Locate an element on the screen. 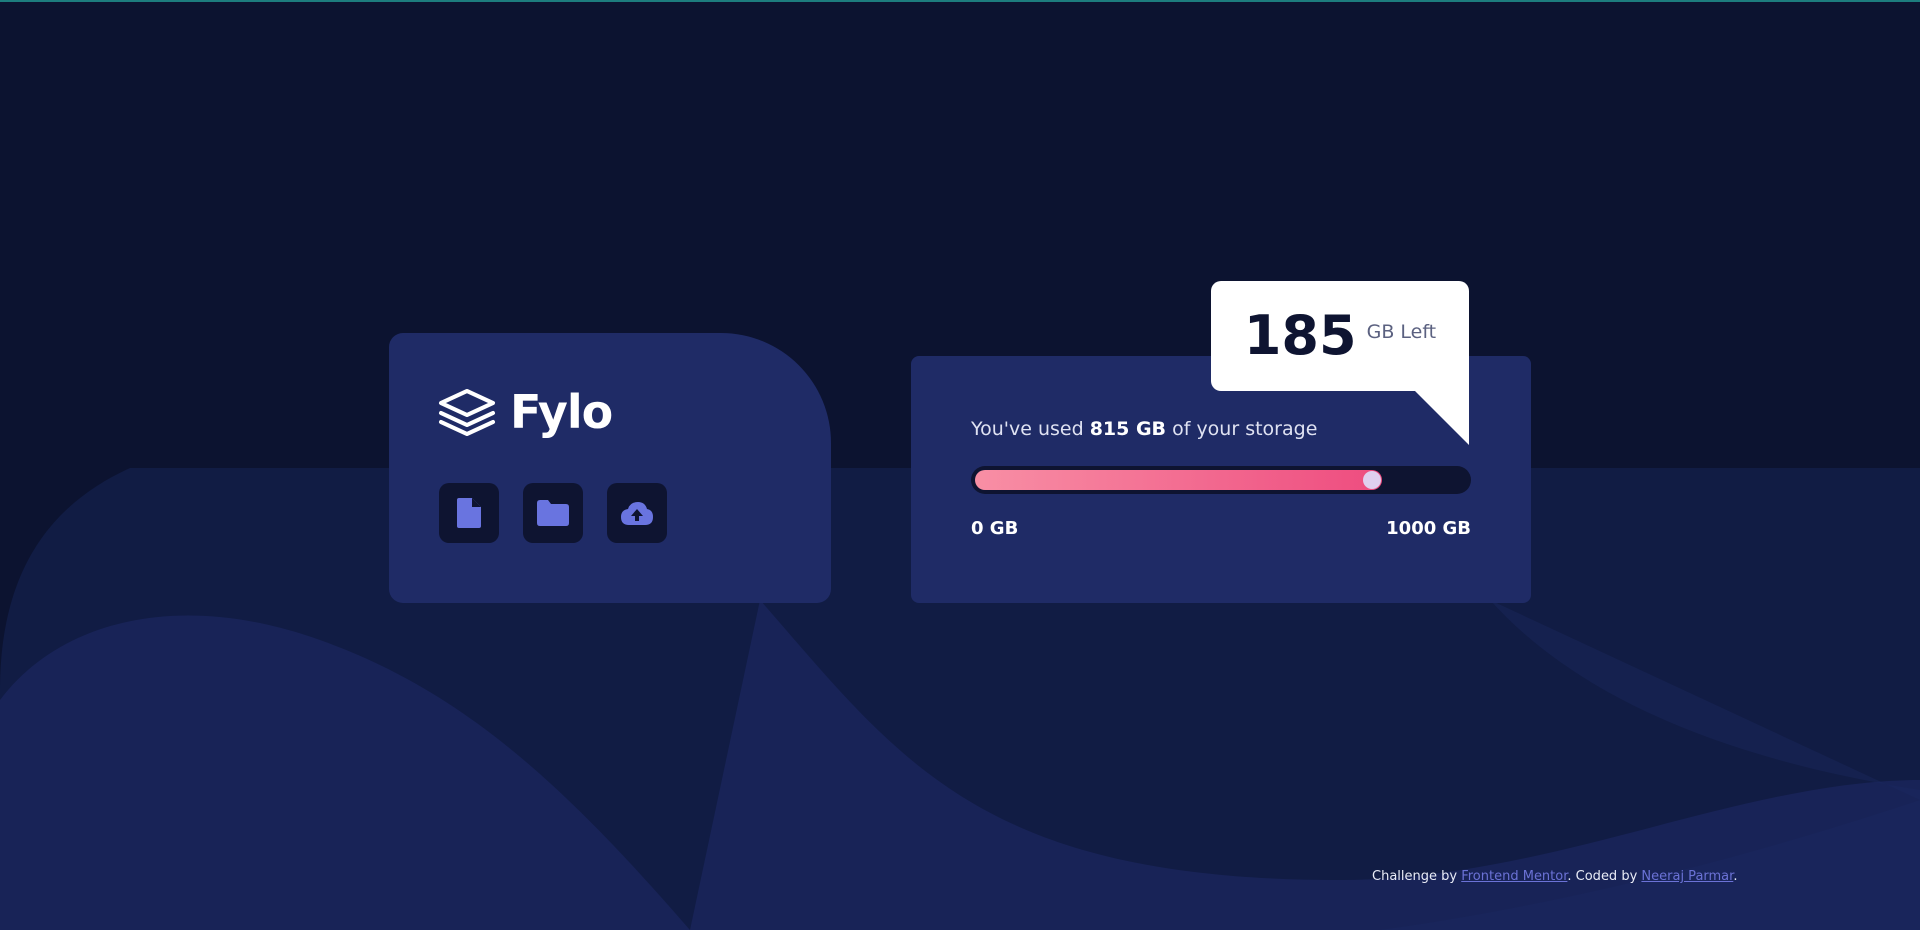 Image resolution: width=1920 pixels, height=930 pixels. storage-usage-text: You've used 815 GB of your storage is located at coordinates (1144, 429).